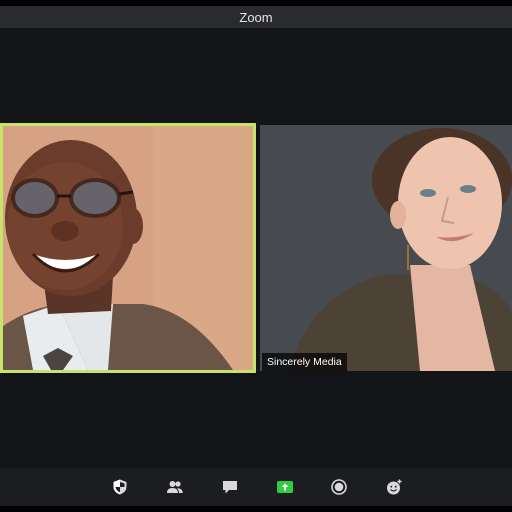  I want to click on share-screen-icon, so click(285, 487).